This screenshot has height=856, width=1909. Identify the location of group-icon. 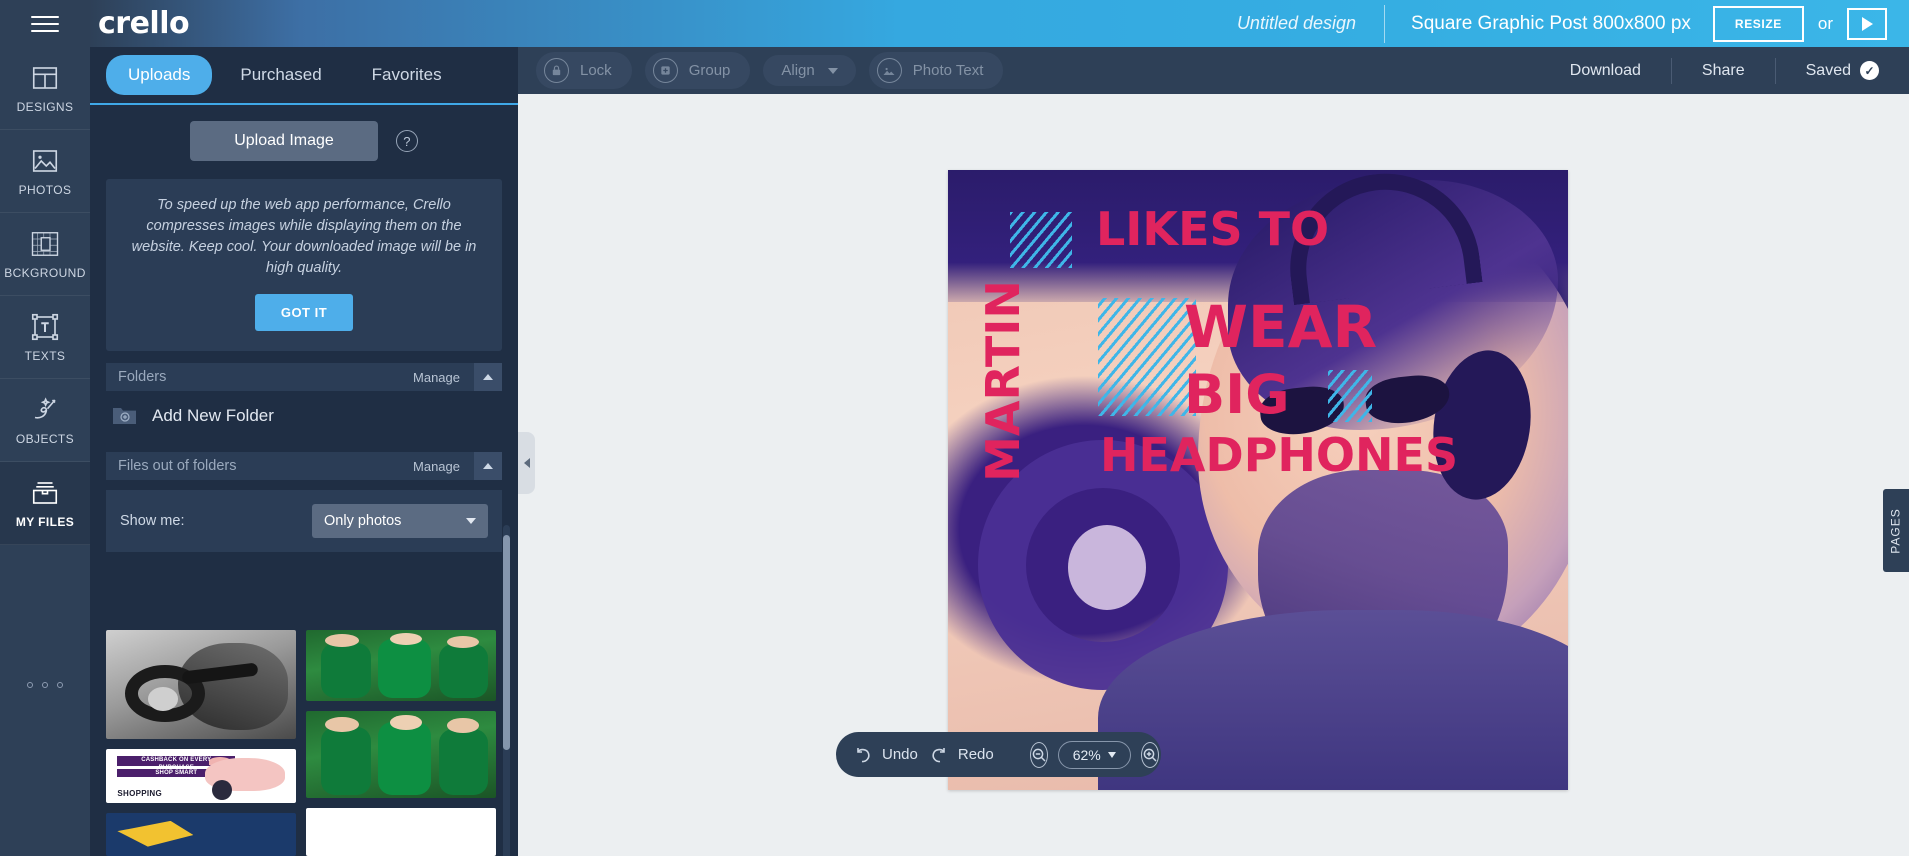
(665, 70).